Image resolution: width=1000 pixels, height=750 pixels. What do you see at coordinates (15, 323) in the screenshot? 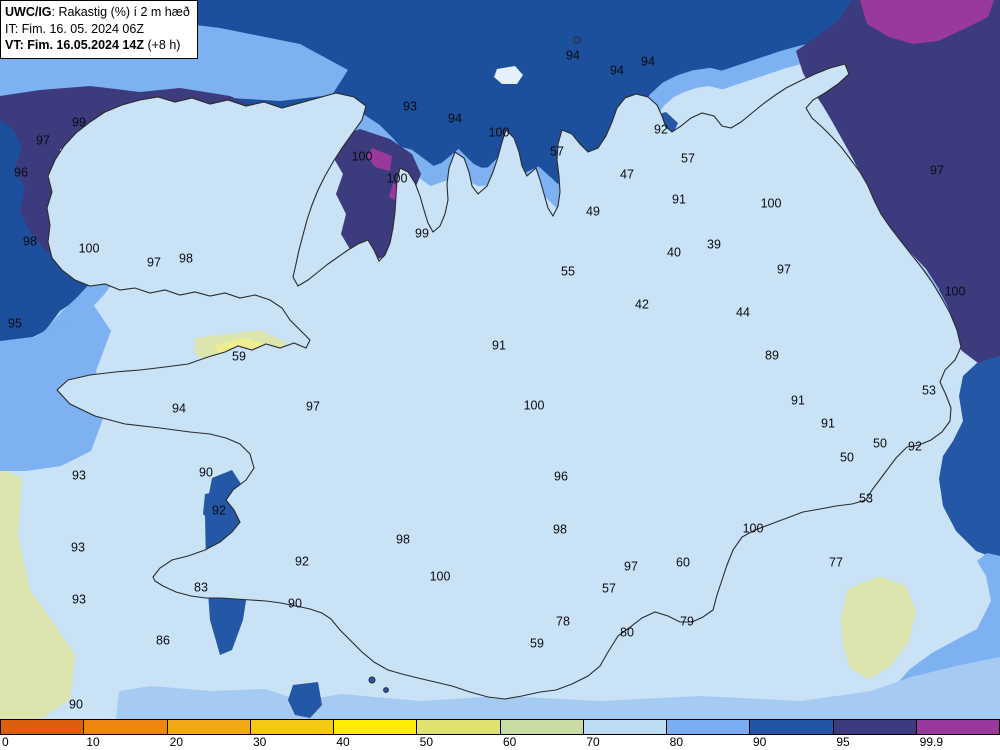
I see `humidity-value-label: 95` at bounding box center [15, 323].